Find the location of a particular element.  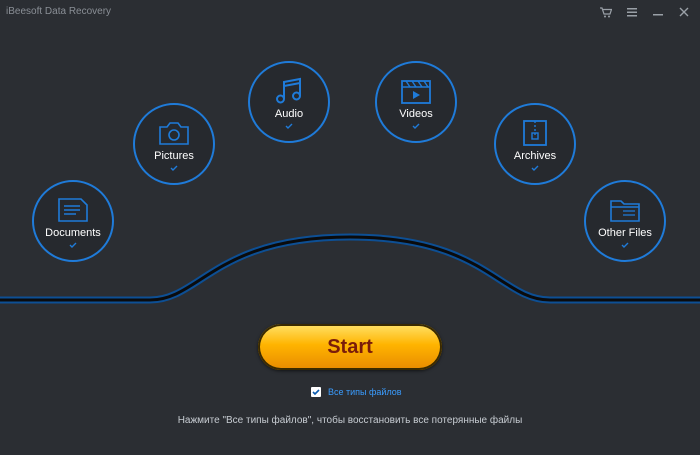

all-file-types-label: Все типы файлов is located at coordinates (365, 392).